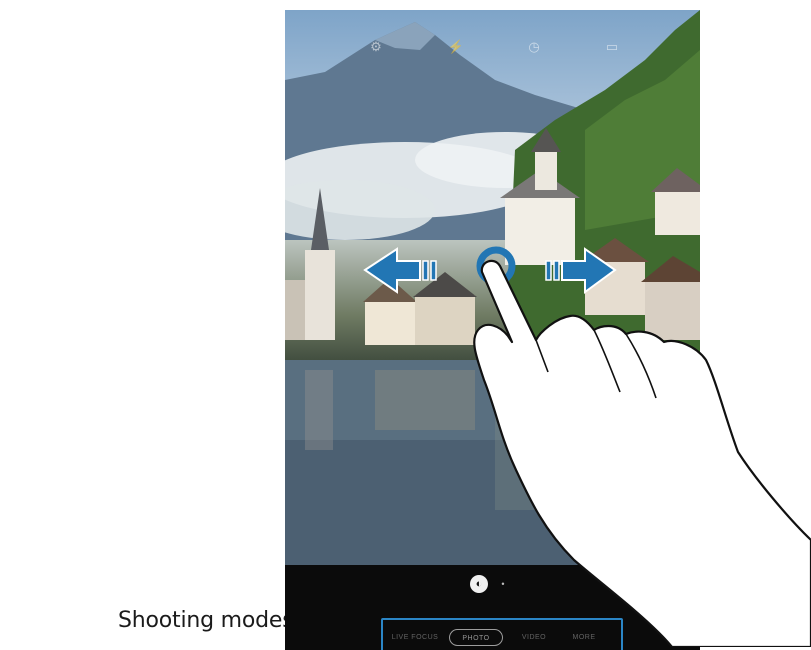 The height and width of the screenshot is (650, 811). I want to click on swipe-right-arrow-icon, so click(581, 270).